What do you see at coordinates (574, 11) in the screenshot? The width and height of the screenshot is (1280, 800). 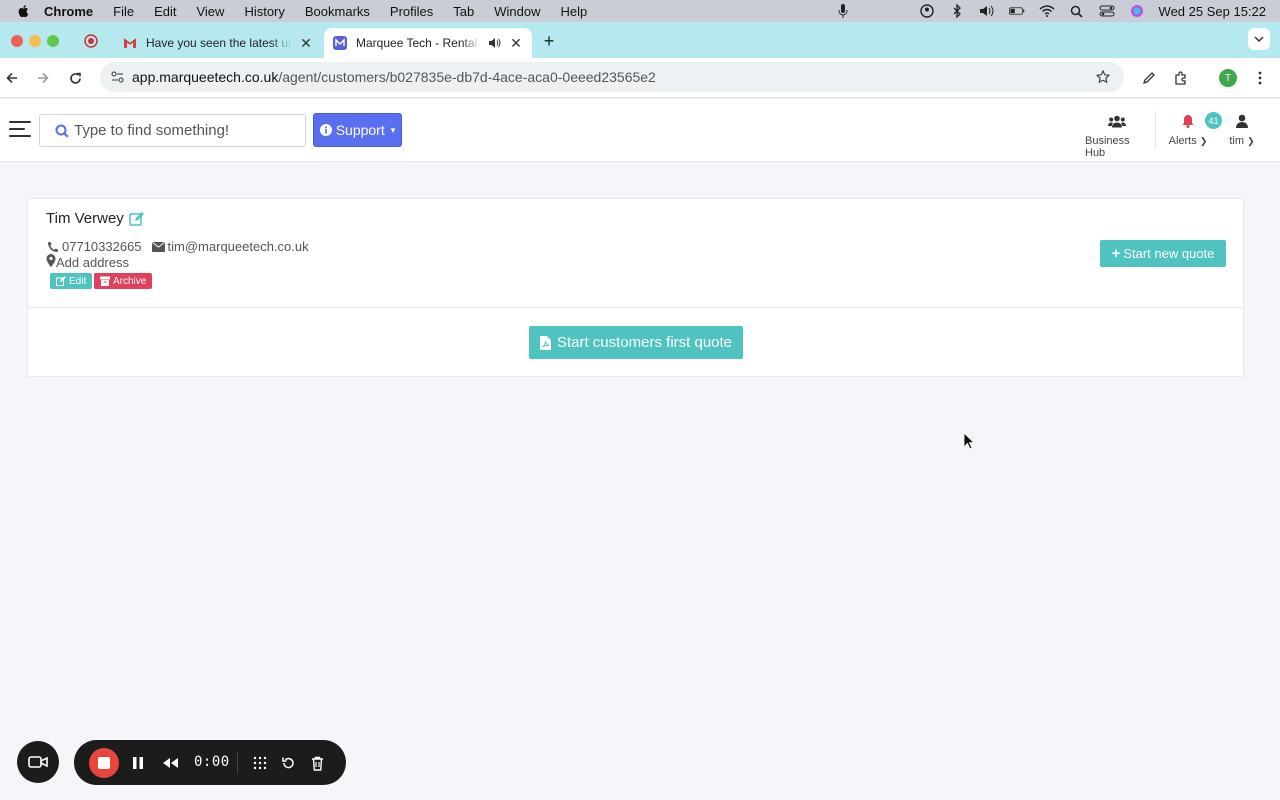 I see `menu-help: Help` at bounding box center [574, 11].